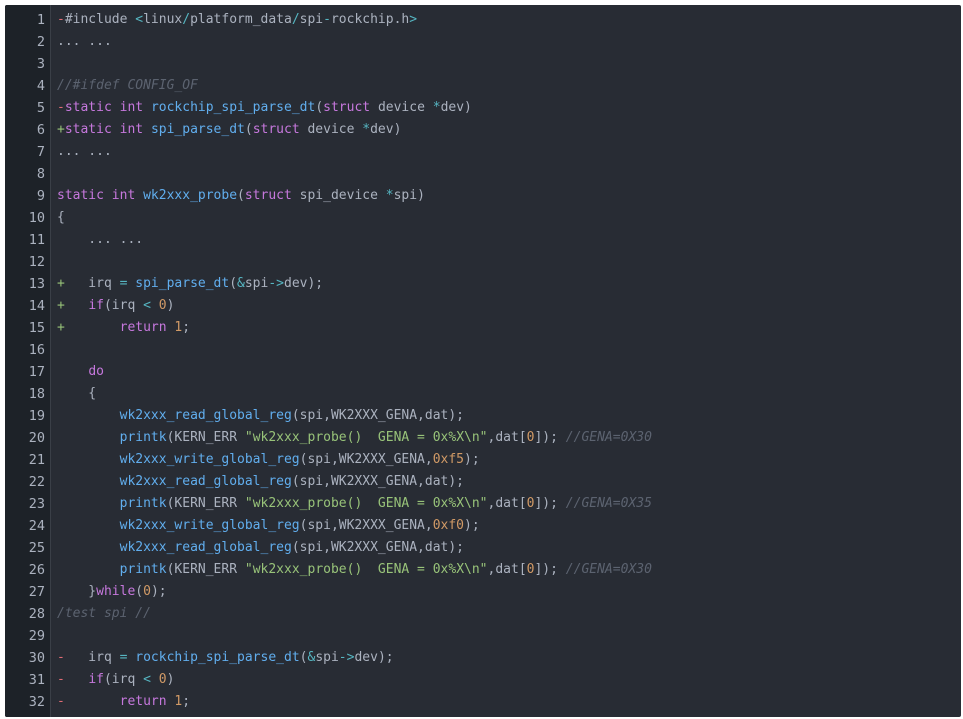  What do you see at coordinates (190, 195) in the screenshot?
I see `code-token-function: wk2xxx_probe` at bounding box center [190, 195].